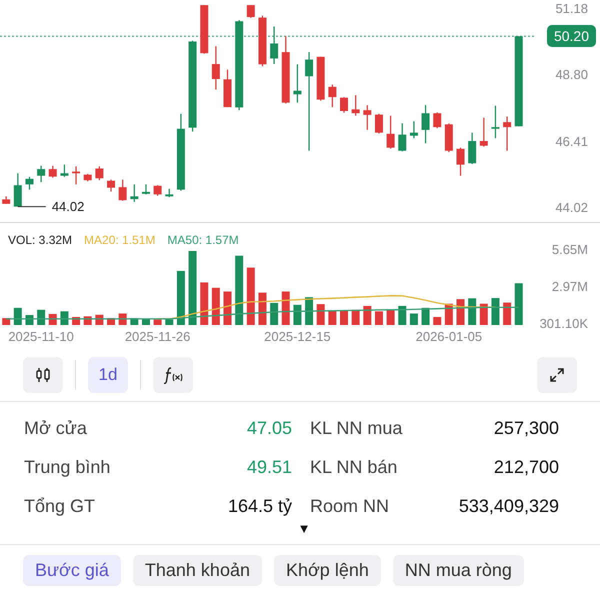  What do you see at coordinates (571, 74) in the screenshot?
I see `price-axis-label: 48.80` at bounding box center [571, 74].